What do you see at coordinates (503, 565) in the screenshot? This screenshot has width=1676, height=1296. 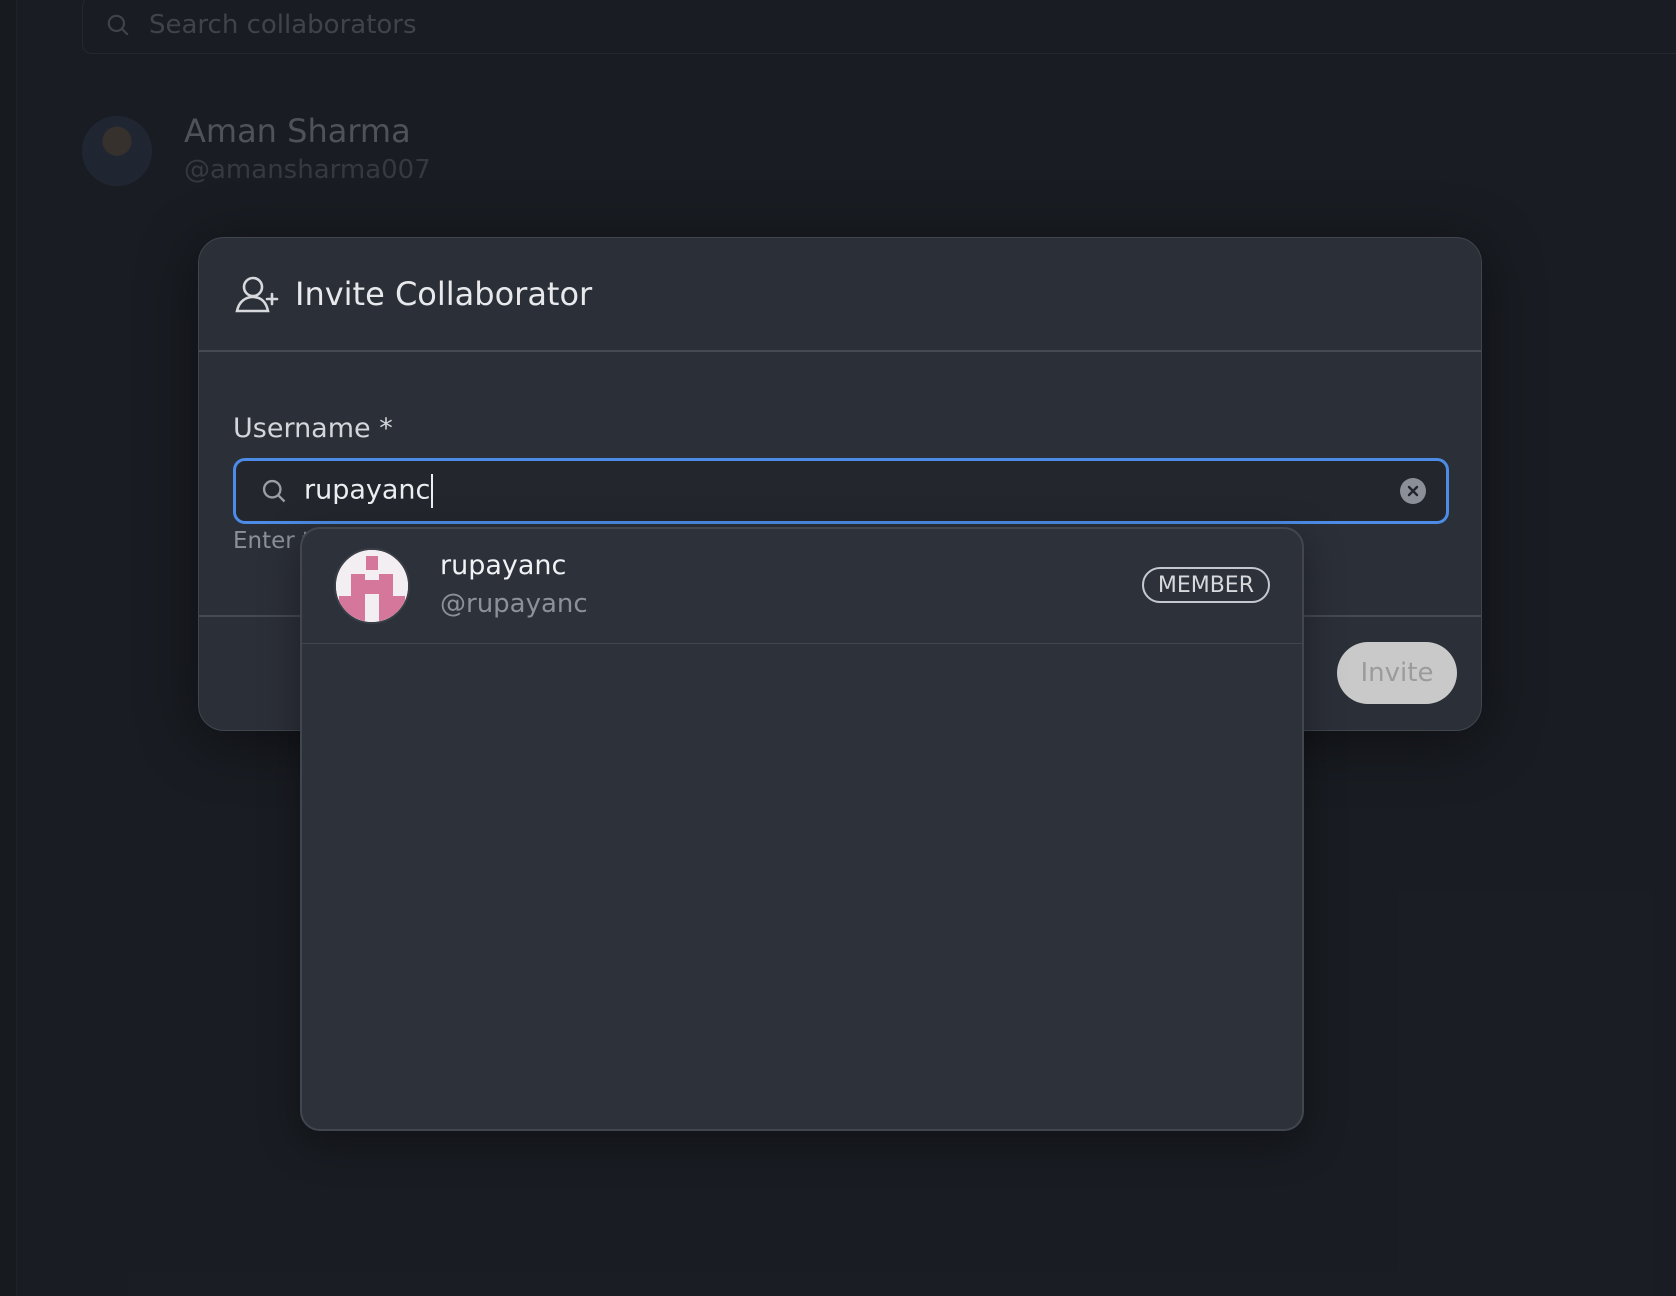 I see `result-name: rupayanc` at bounding box center [503, 565].